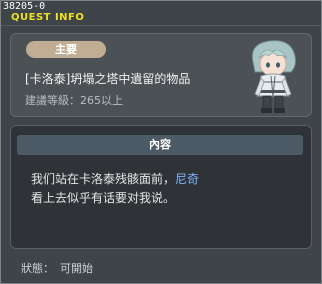 This screenshot has height=284, width=322. What do you see at coordinates (76, 268) in the screenshot?
I see `status-value: 可開始` at bounding box center [76, 268].